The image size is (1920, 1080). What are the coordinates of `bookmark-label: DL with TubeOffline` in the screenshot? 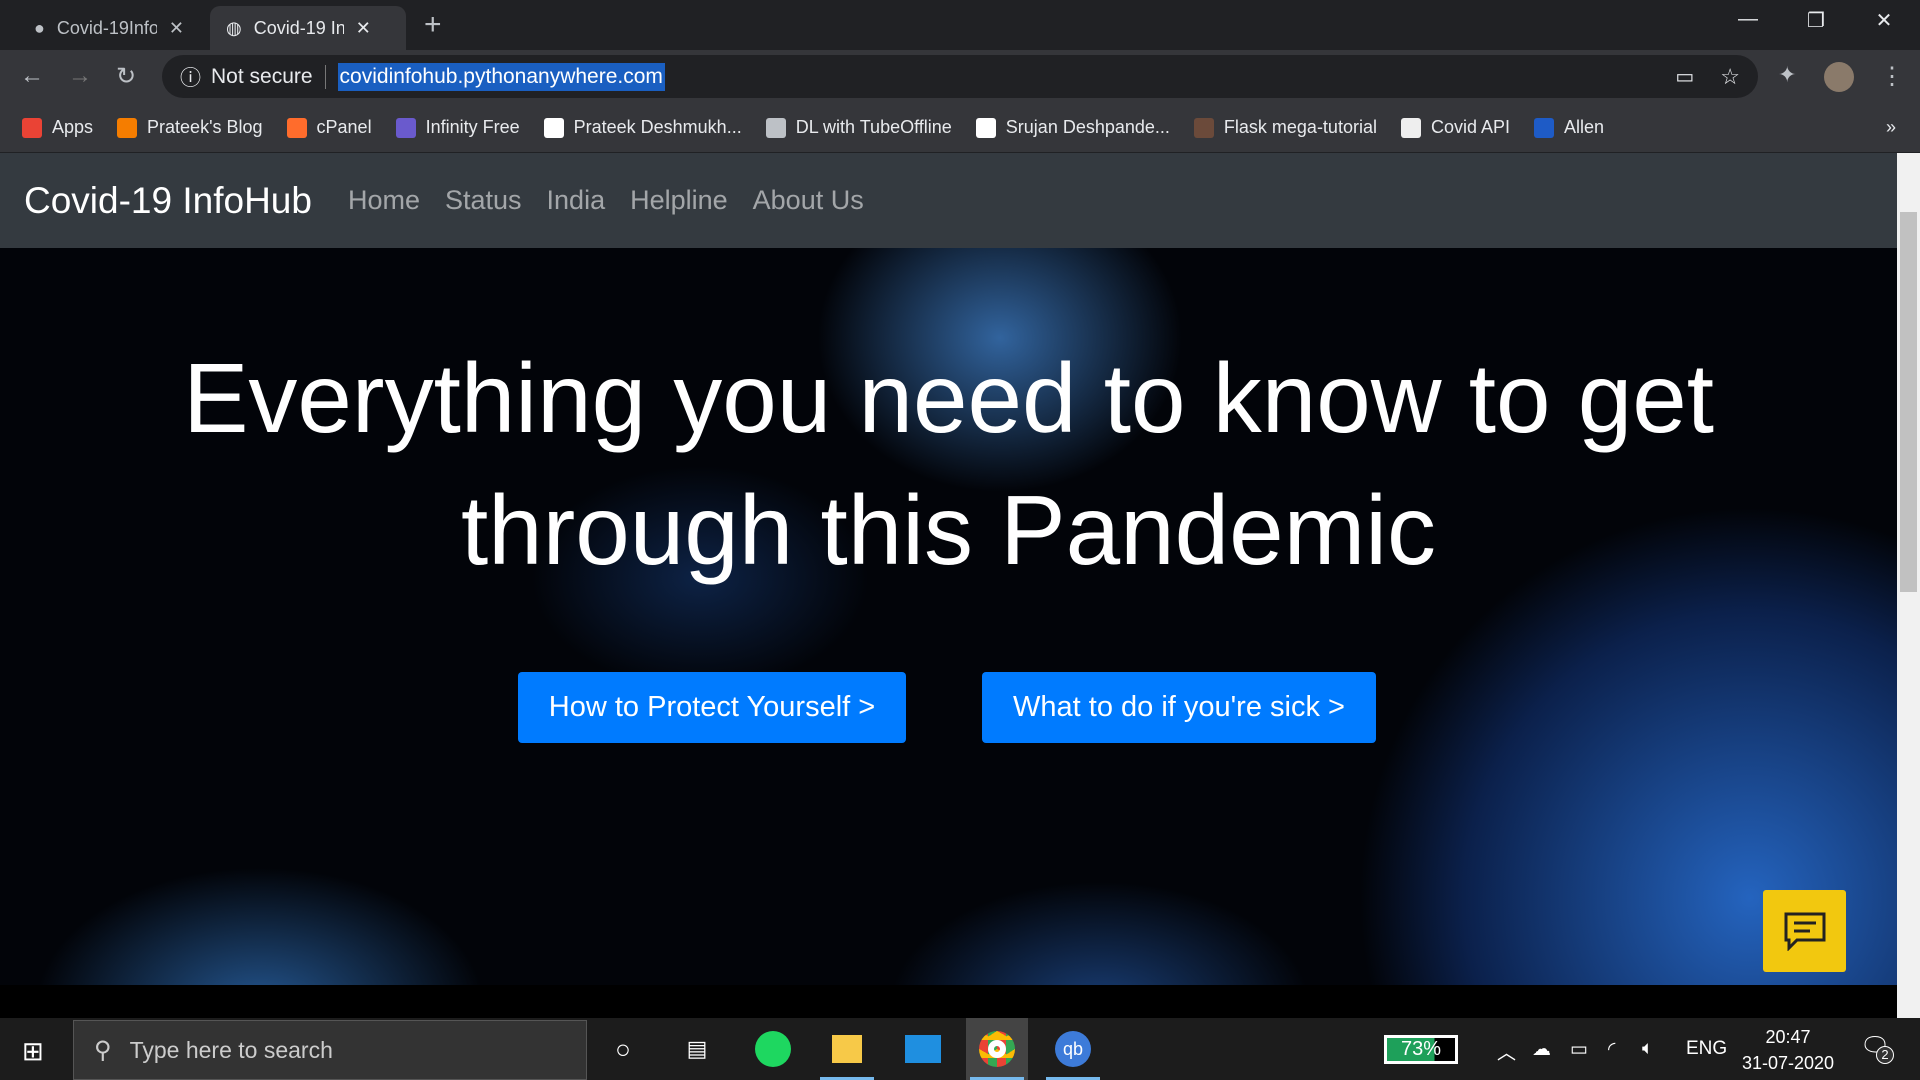 It's located at (873, 127).